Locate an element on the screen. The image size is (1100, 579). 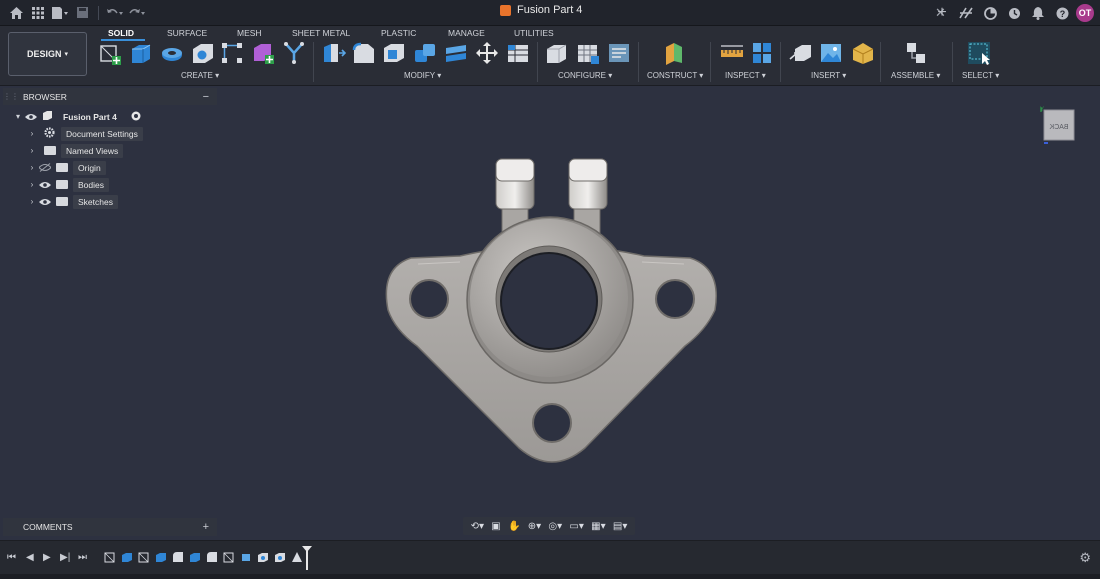
display-settings-icon: ▭▾ is located at coordinates (576, 526).